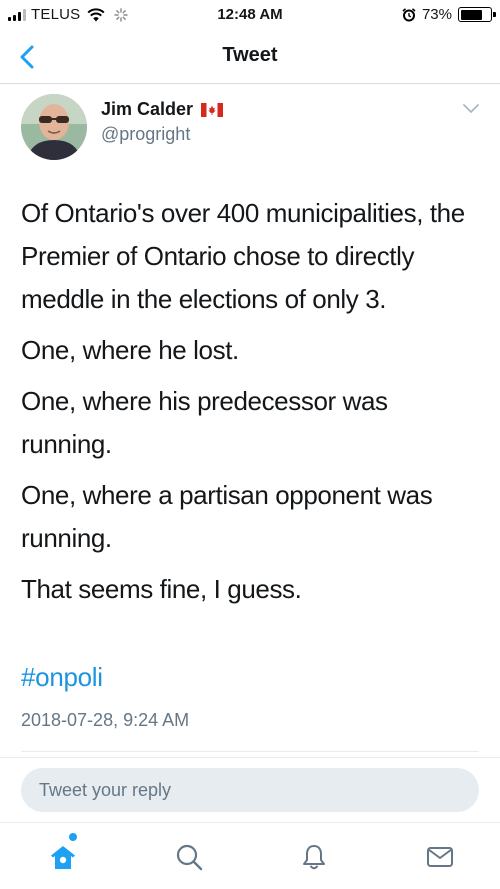 The height and width of the screenshot is (889, 500). Describe the element at coordinates (471, 14) in the screenshot. I see `battery-fill` at that location.